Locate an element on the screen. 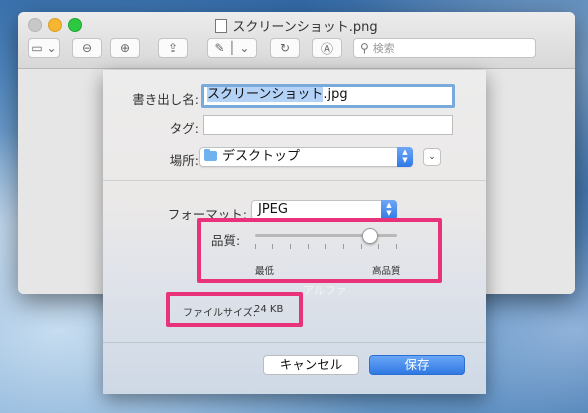  zoom-out-icon: ⊖ is located at coordinates (87, 48).